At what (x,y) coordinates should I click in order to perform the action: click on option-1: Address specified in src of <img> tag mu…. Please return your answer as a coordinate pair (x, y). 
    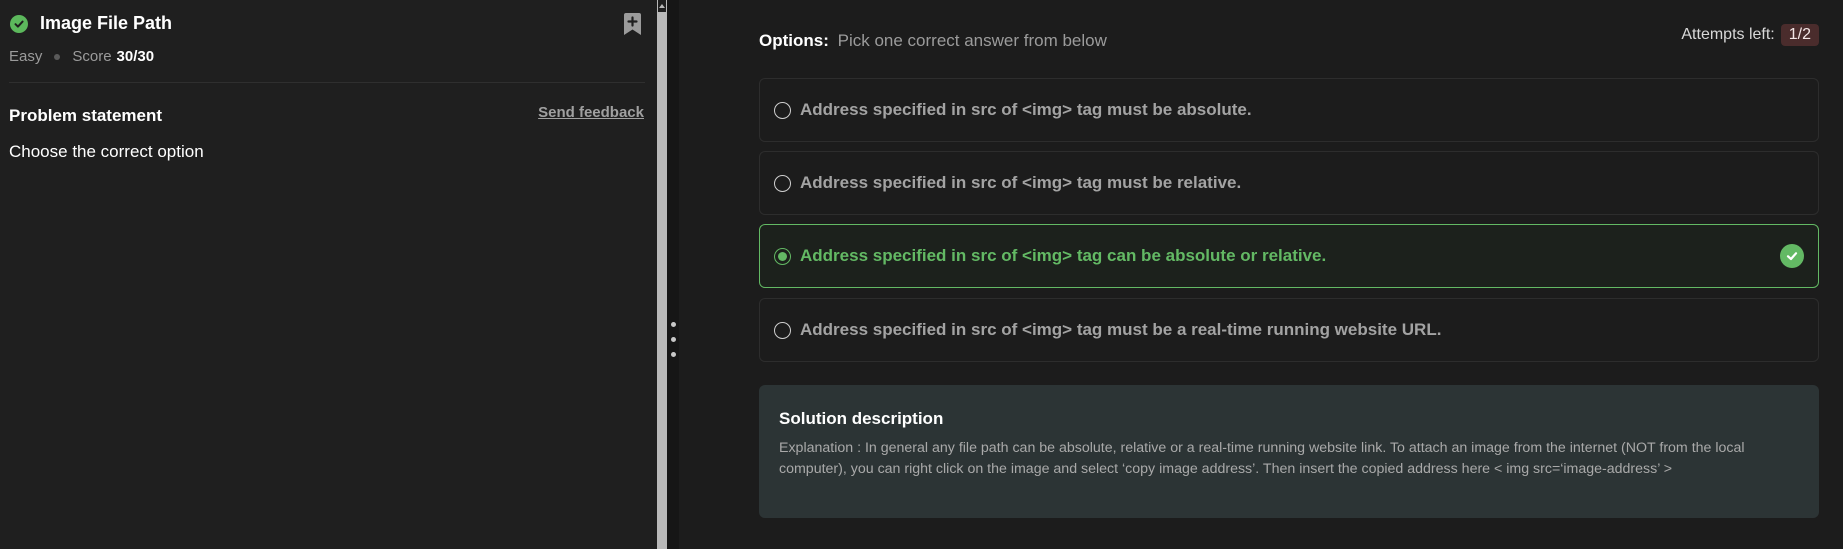
    Looking at the image, I should click on (1289, 110).